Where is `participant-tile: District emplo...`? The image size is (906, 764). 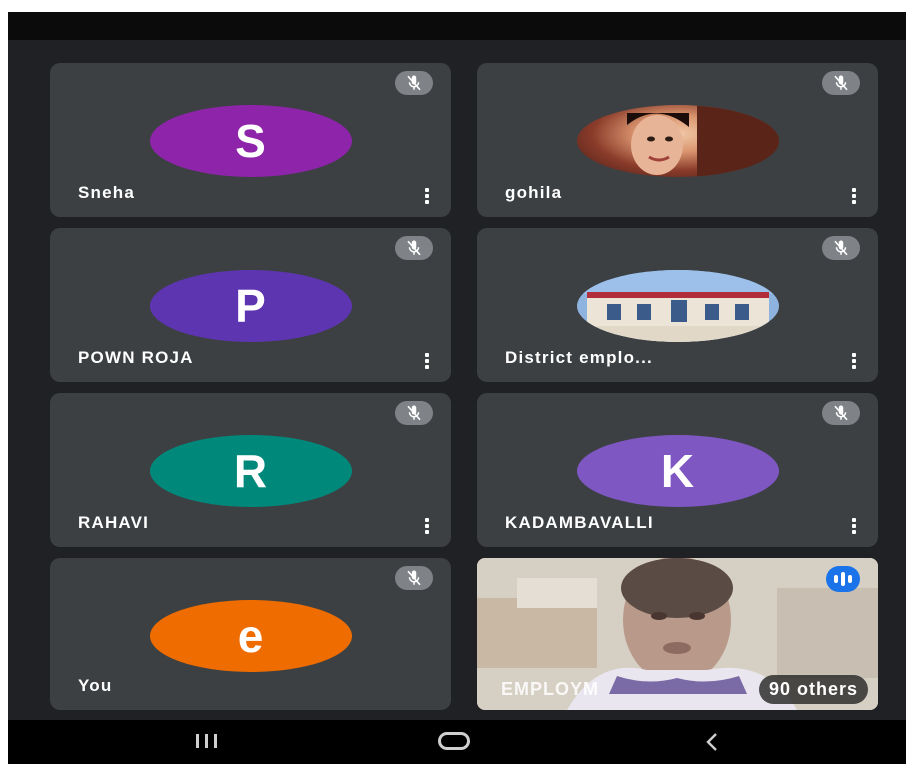
participant-tile: District emplo... is located at coordinates (677, 305).